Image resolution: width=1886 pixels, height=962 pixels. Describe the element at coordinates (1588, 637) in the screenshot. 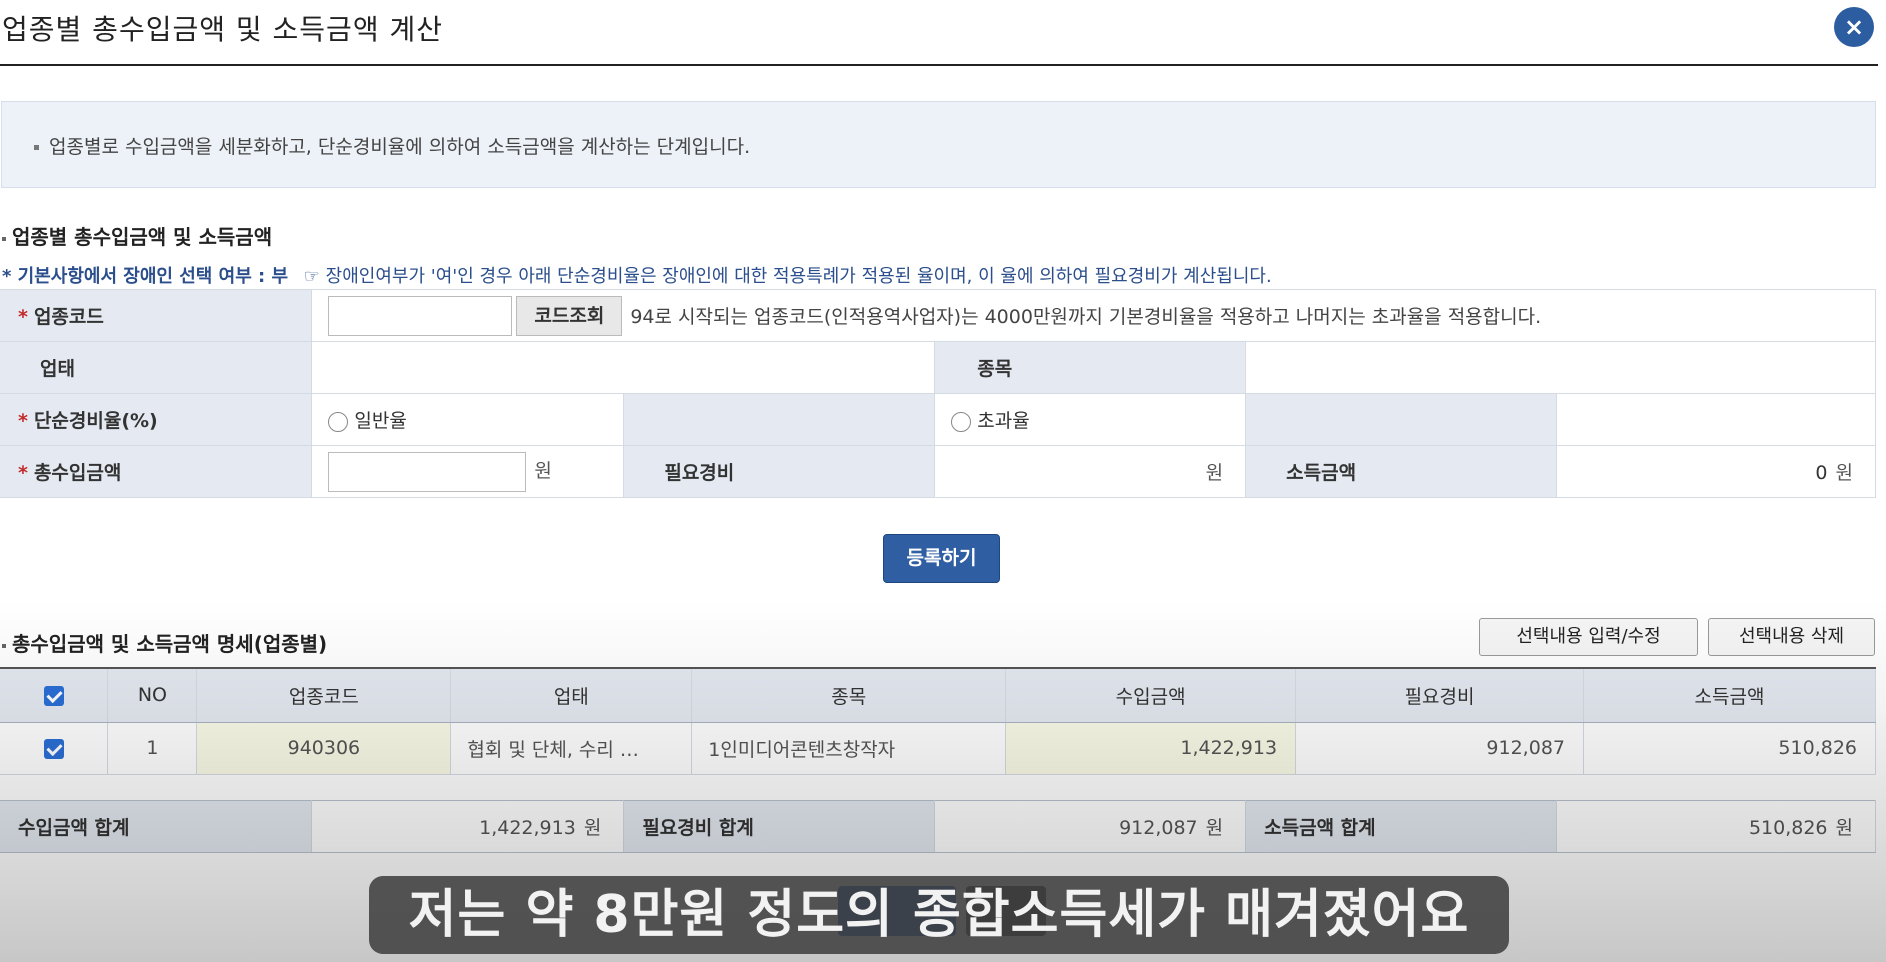

I see `edit-selected-button: 선택내용 입력/수정` at that location.